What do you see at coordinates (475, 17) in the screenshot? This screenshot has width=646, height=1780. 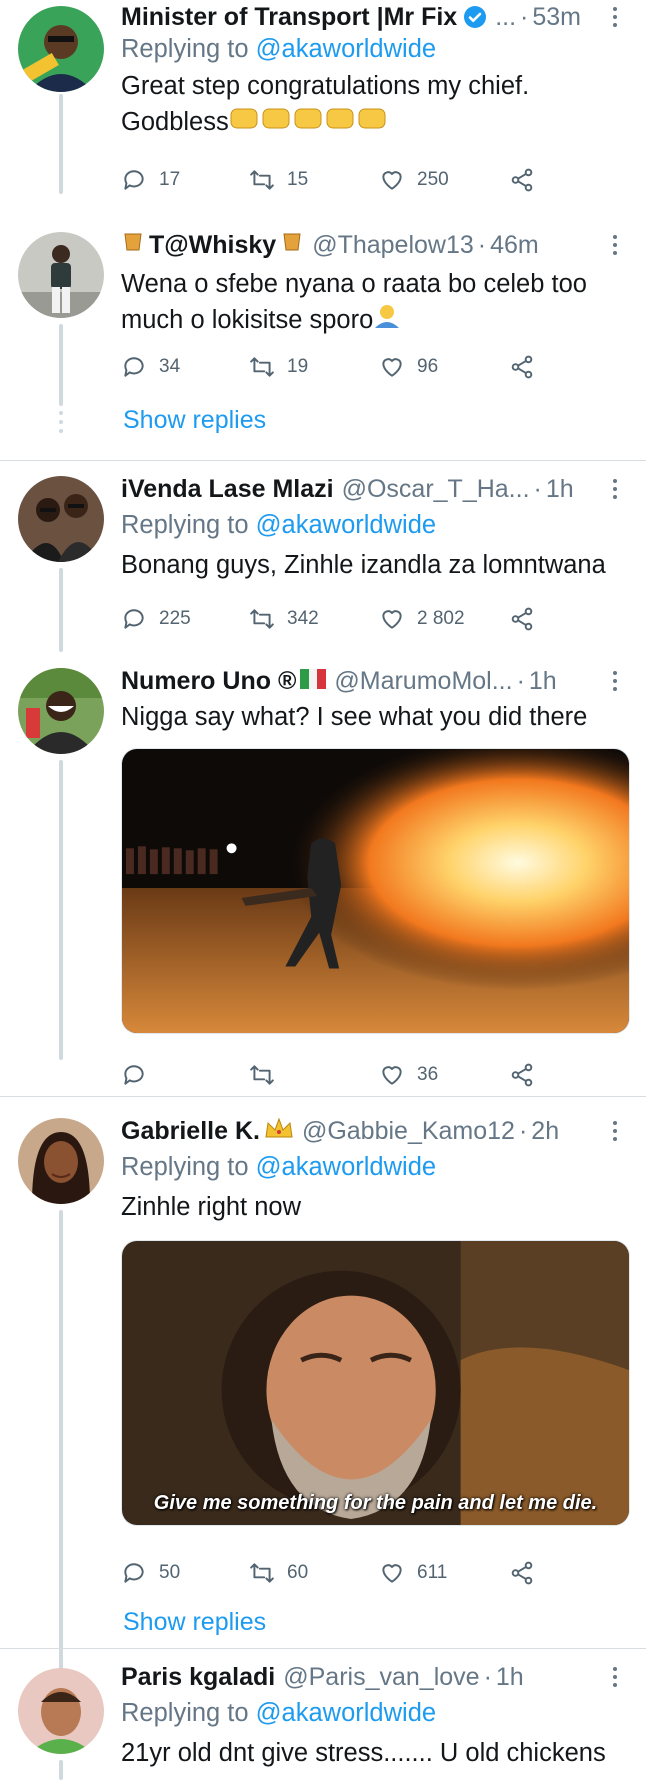 I see `verified-badge-icon` at bounding box center [475, 17].